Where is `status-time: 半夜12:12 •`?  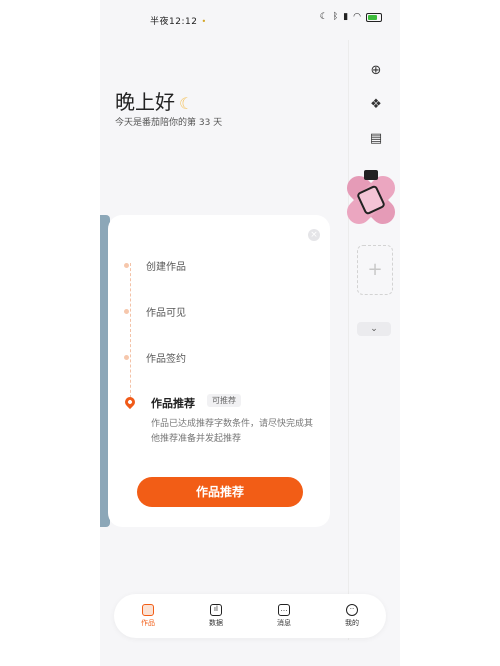
status-time: 半夜12:12 • is located at coordinates (178, 22).